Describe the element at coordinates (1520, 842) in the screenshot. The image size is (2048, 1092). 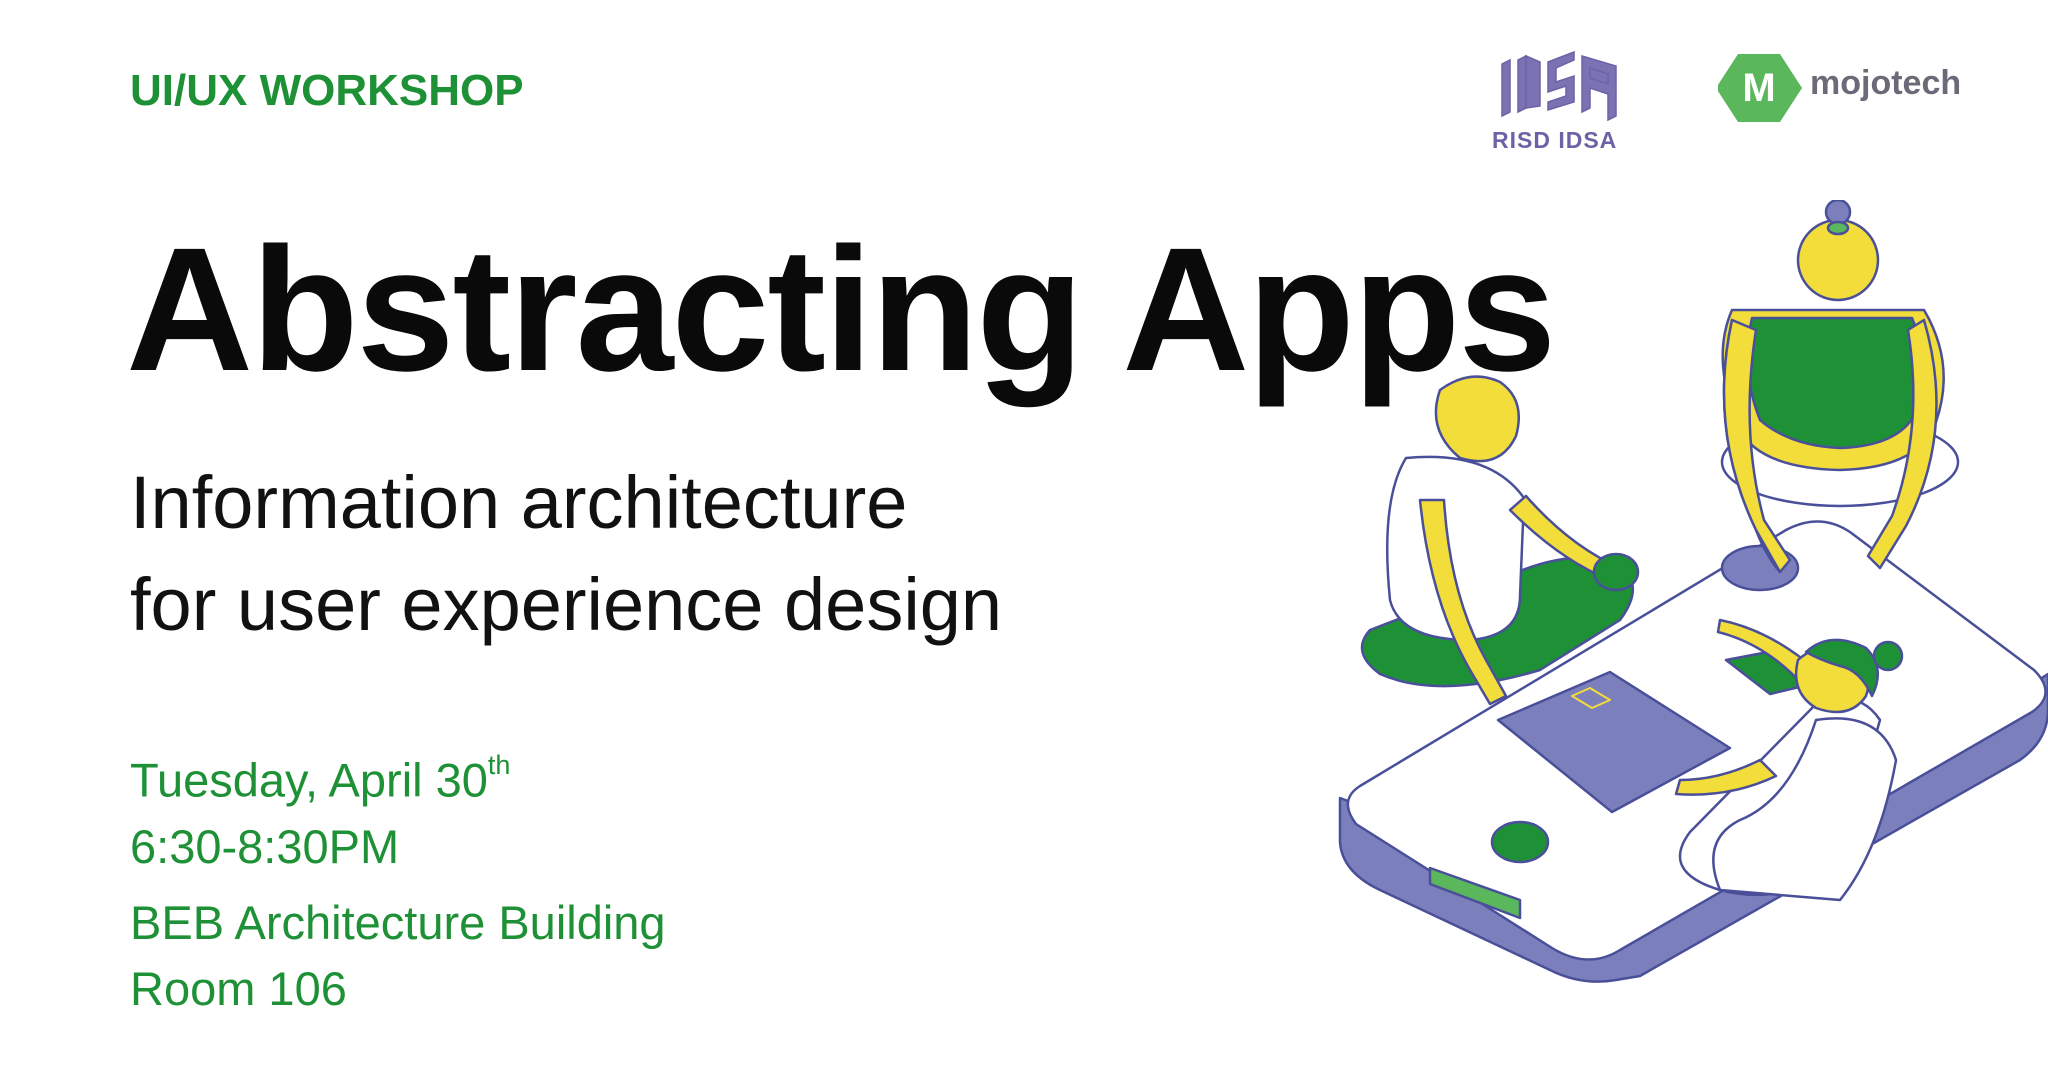
I see `green-disc` at that location.